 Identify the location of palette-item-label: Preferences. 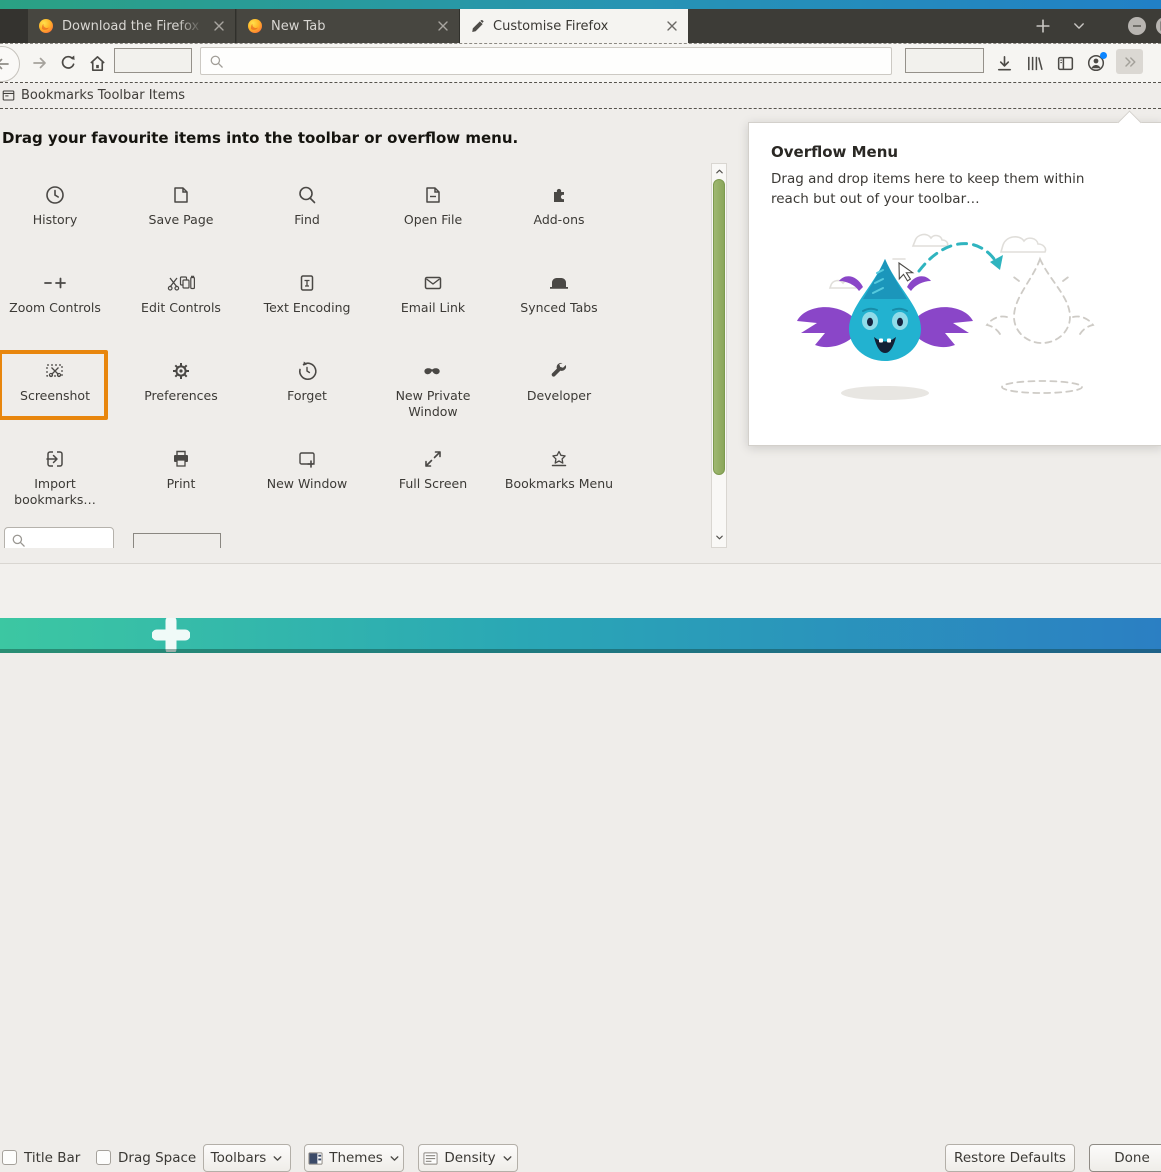
(181, 395).